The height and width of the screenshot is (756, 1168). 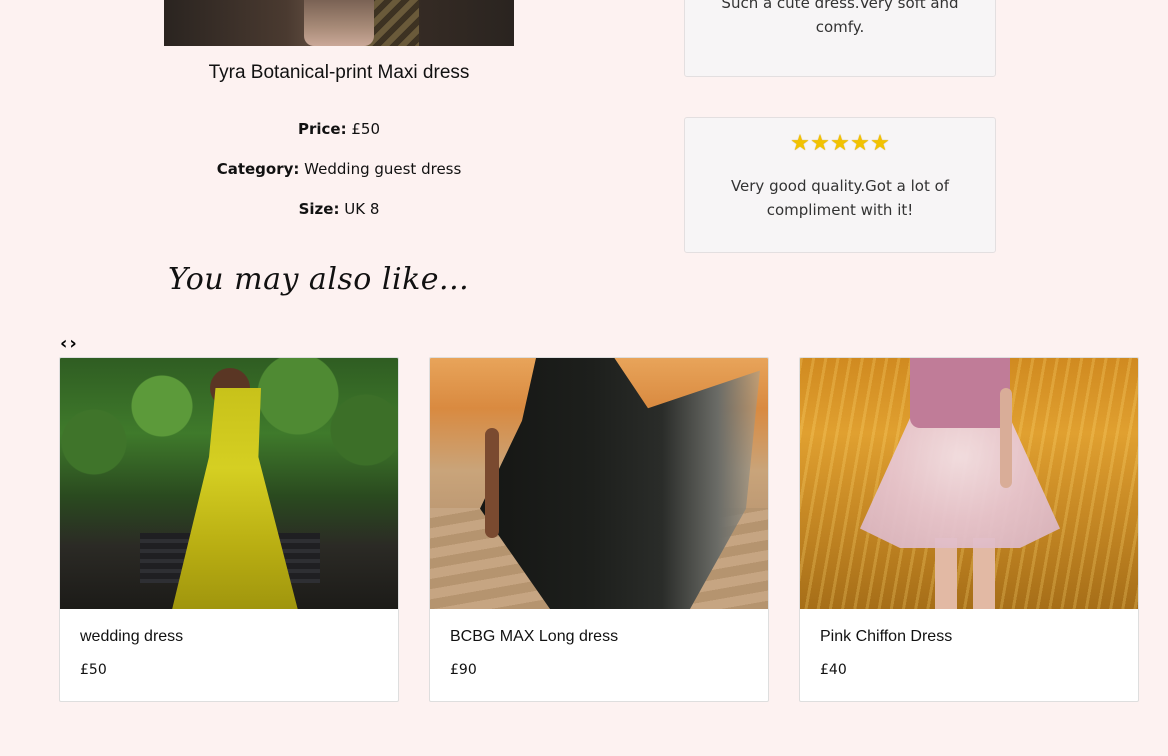 I want to click on product-size: Size: UK 8, so click(x=339, y=209).